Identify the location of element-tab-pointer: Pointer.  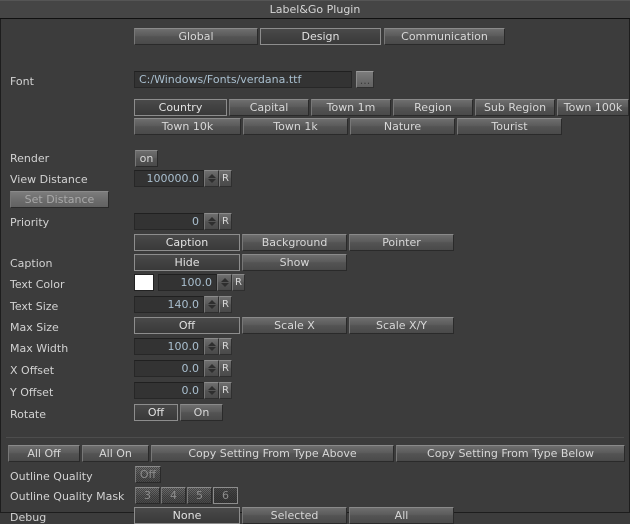
(401, 242).